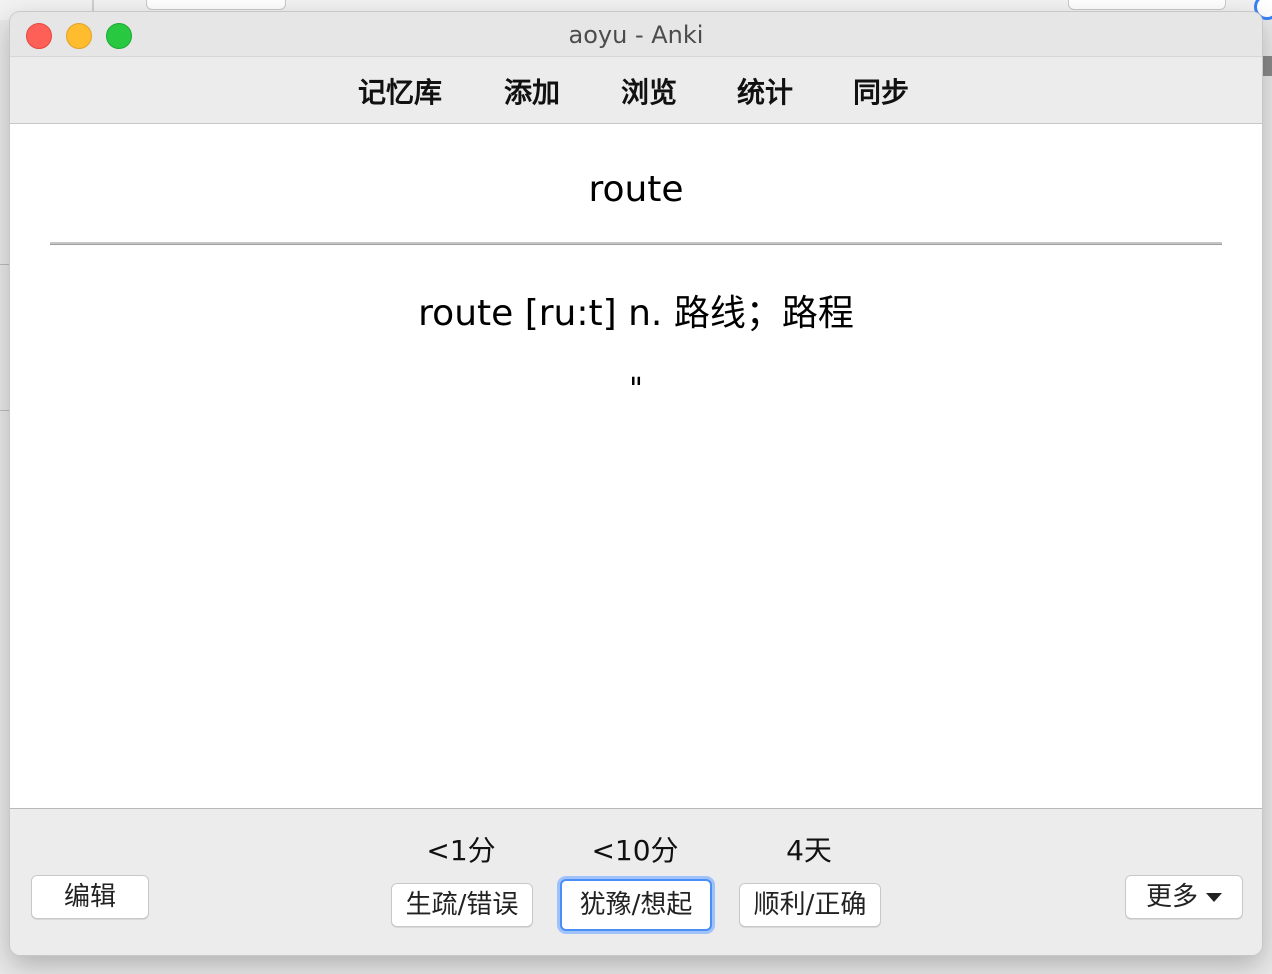 The height and width of the screenshot is (974, 1272). Describe the element at coordinates (636, 243) in the screenshot. I see `answer-divider` at that location.